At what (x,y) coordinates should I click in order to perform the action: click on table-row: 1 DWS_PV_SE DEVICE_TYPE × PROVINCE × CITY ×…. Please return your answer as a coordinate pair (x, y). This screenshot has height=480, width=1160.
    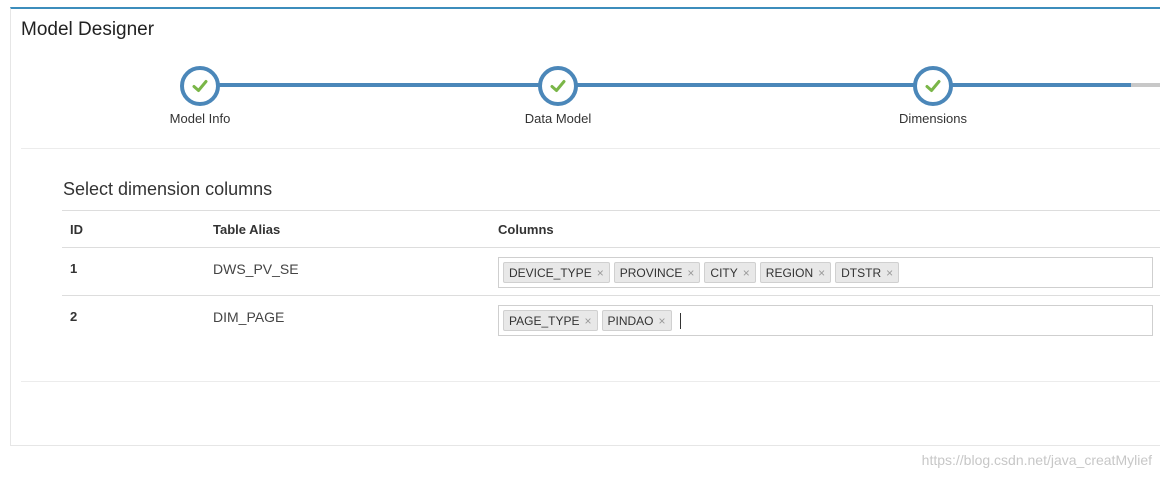
    Looking at the image, I should click on (611, 271).